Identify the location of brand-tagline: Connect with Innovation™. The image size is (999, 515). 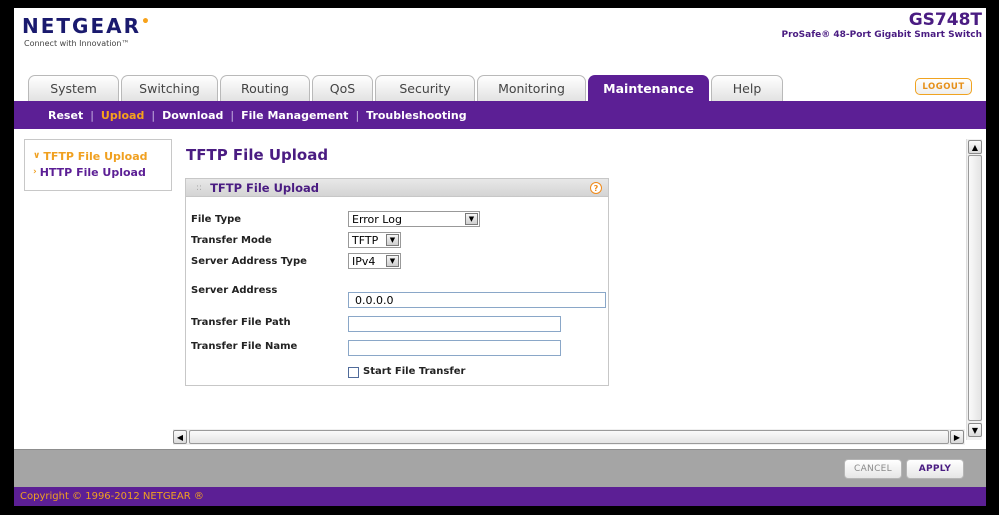
(77, 43).